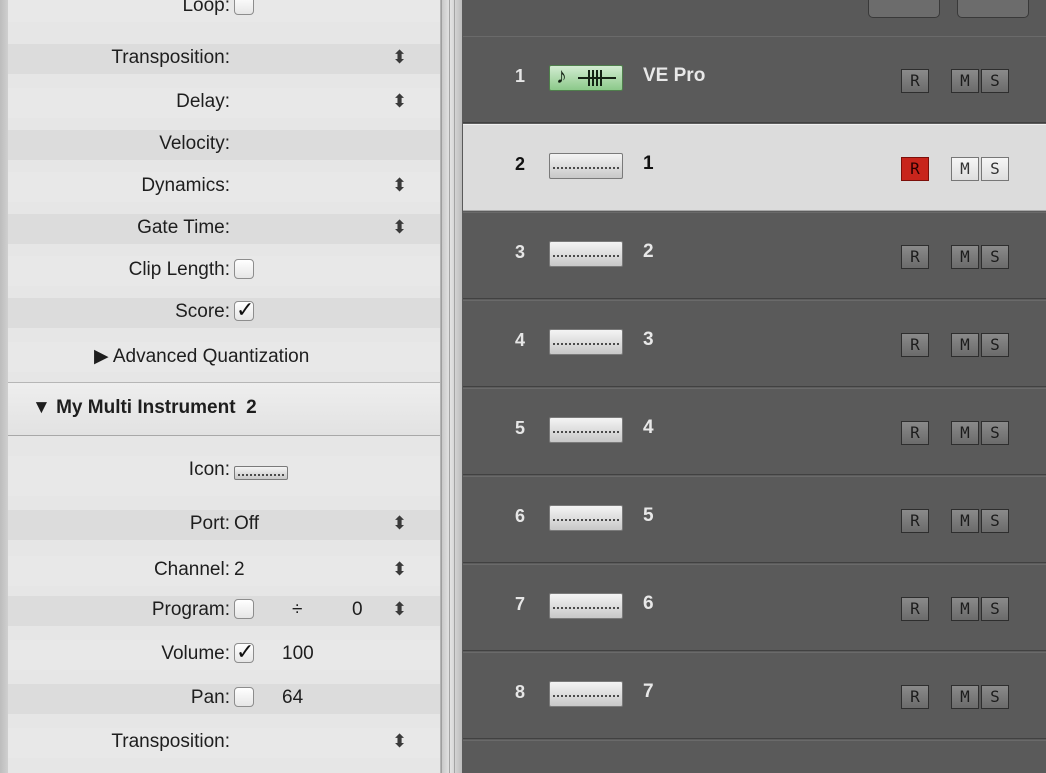 This screenshot has height=773, width=1046. Describe the element at coordinates (399, 569) in the screenshot. I see `channel-stepper: ⬍` at that location.